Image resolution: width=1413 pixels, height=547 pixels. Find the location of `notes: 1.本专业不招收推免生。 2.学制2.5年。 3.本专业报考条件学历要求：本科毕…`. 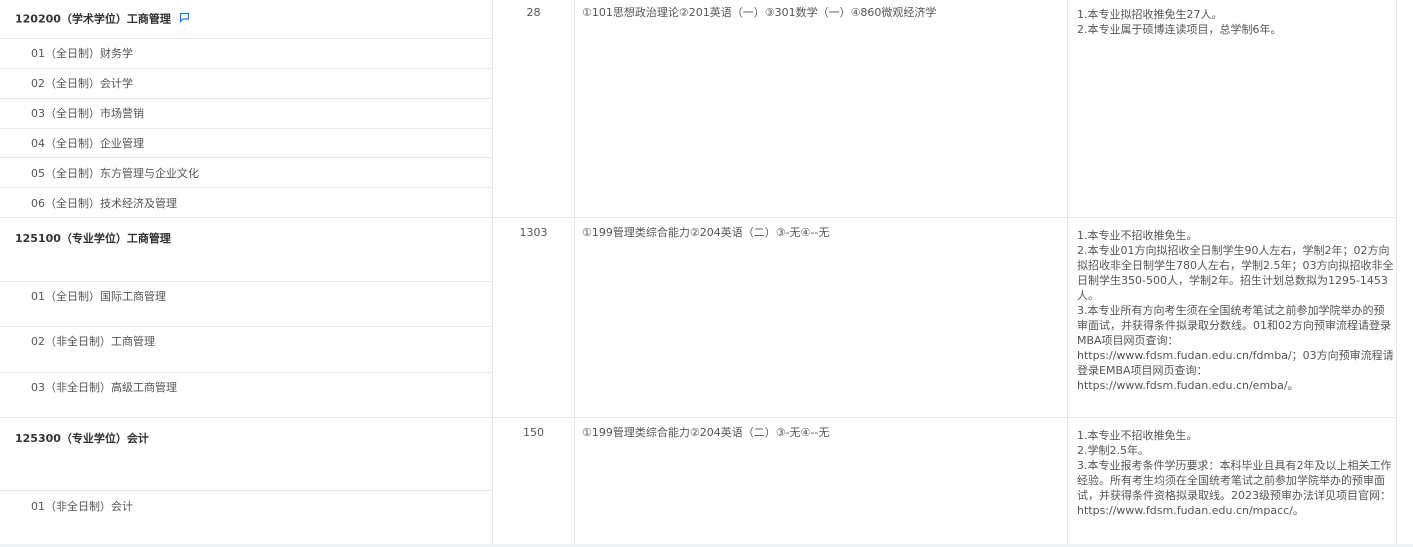

notes: 1.本专业不招收推免生。 2.学制2.5年。 3.本专业报考条件学历要求：本科毕… is located at coordinates (1236, 473).